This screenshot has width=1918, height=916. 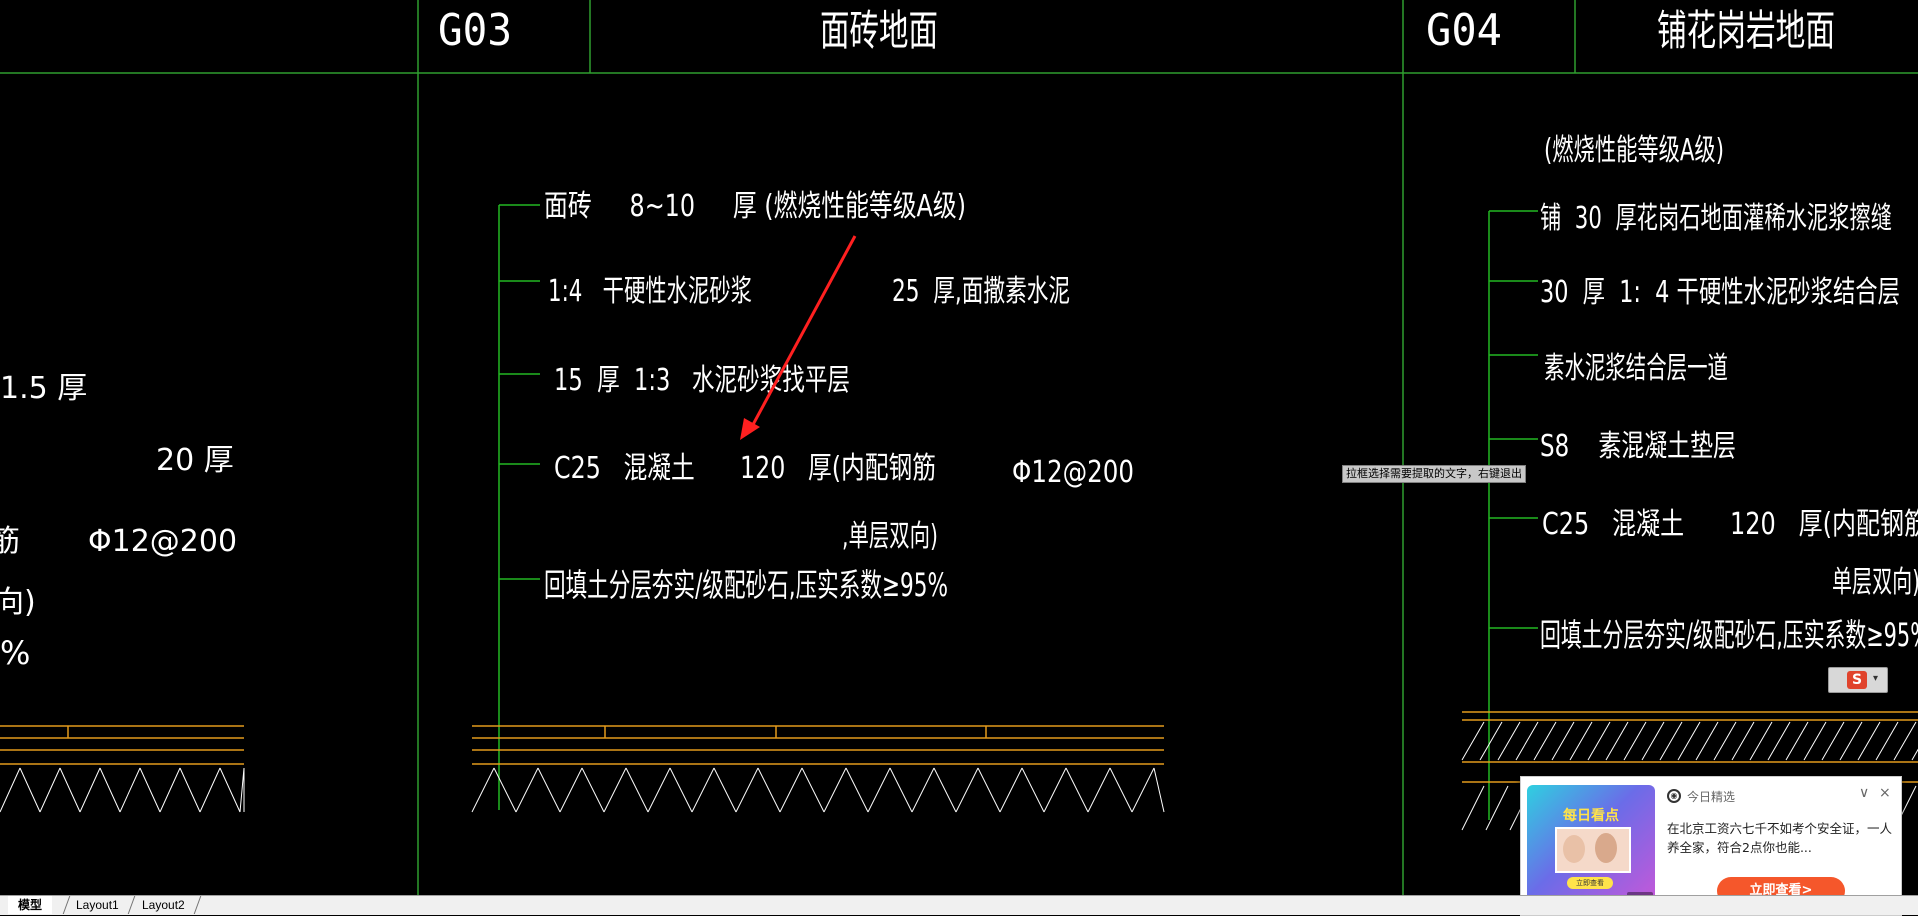 What do you see at coordinates (959, 905) in the screenshot?
I see `layout-tab-bar: 模型 Layout1 Layout2` at bounding box center [959, 905].